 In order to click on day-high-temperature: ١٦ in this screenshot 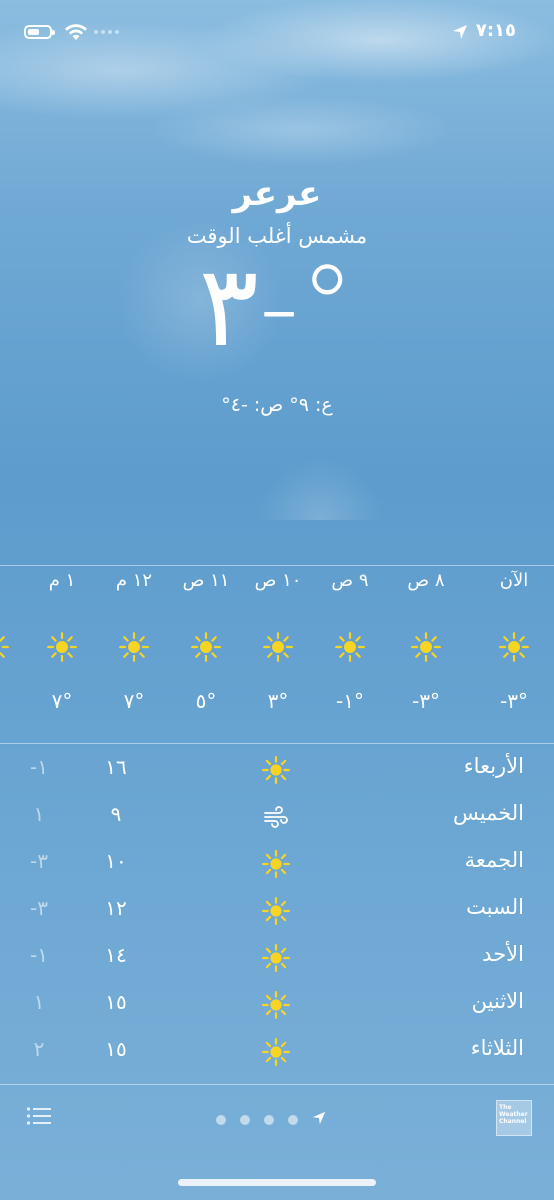, I will do `click(116, 767)`.